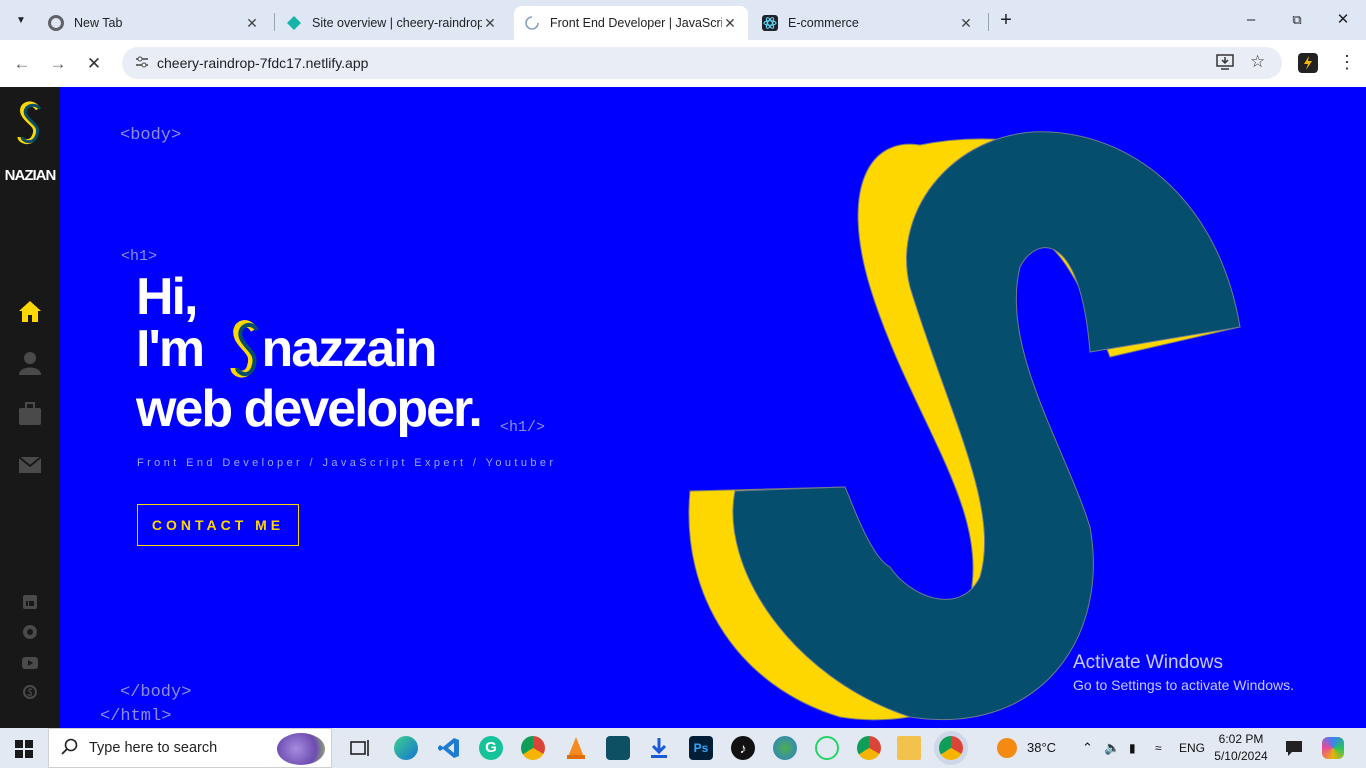 The height and width of the screenshot is (768, 1366). Describe the element at coordinates (170, 349) in the screenshot. I see `hero-im: I'm` at that location.